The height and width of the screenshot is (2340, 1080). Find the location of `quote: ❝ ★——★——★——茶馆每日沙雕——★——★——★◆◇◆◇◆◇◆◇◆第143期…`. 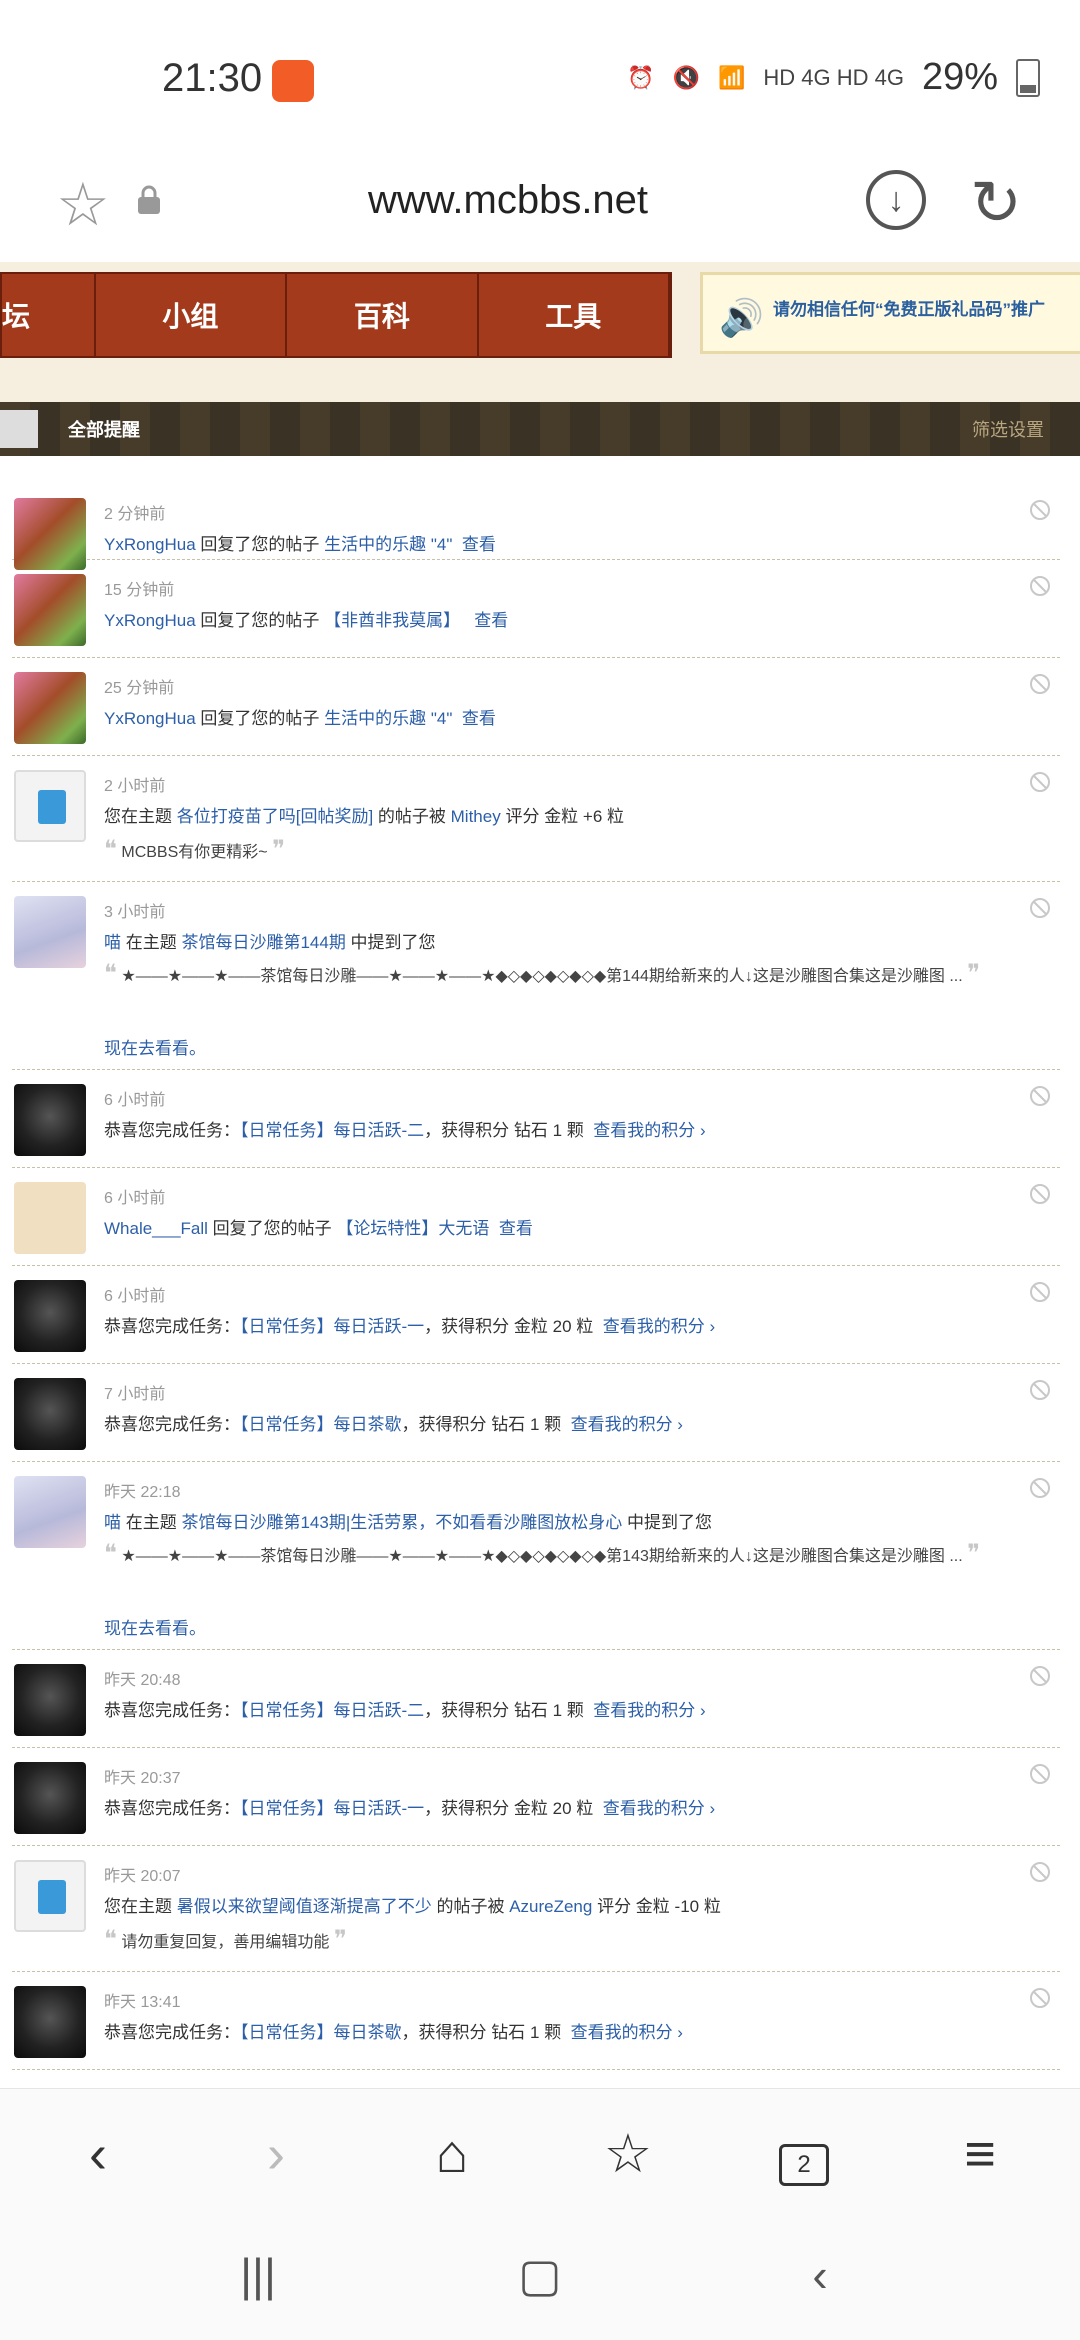

quote: ❝ ★——★——★——茶馆每日沙雕——★——★——★◆◇◆◇◆◇◆◇◆第143期… is located at coordinates (542, 1553).